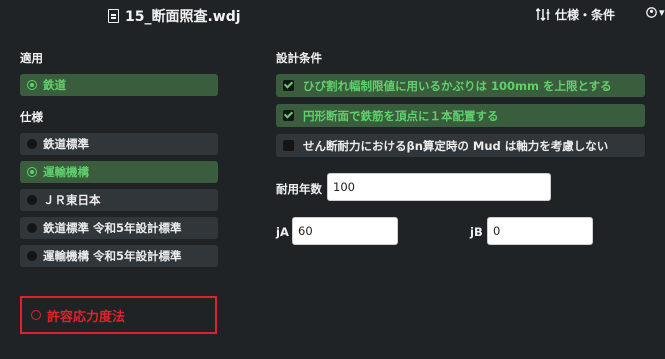 The width and height of the screenshot is (665, 359). I want to click on spec-conditions-button: 仕様・条件, so click(575, 14).